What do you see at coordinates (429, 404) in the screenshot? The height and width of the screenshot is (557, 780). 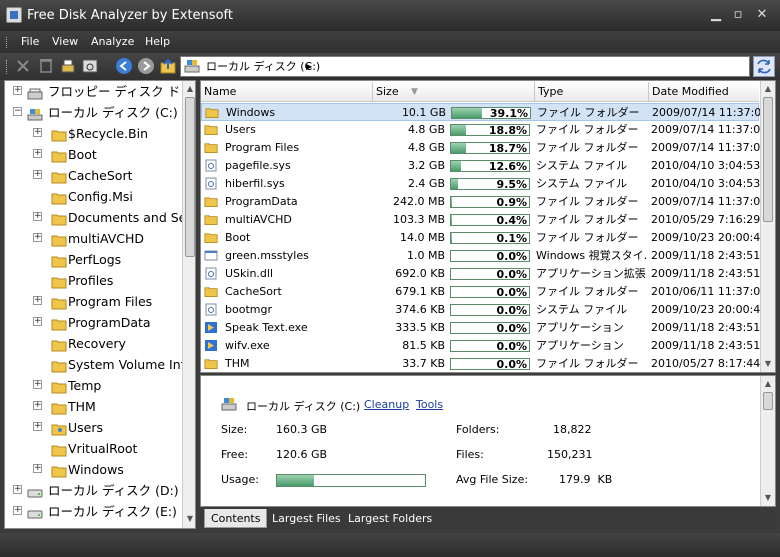 I see `tools-link: Tools` at bounding box center [429, 404].